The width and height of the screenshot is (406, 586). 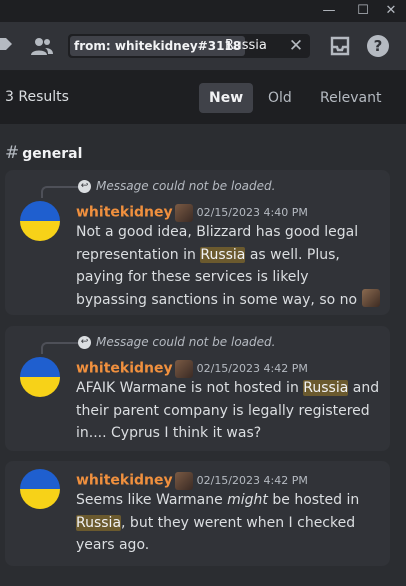 What do you see at coordinates (252, 212) in the screenshot?
I see `timestamp: 02/15/2023 4:40 PM` at bounding box center [252, 212].